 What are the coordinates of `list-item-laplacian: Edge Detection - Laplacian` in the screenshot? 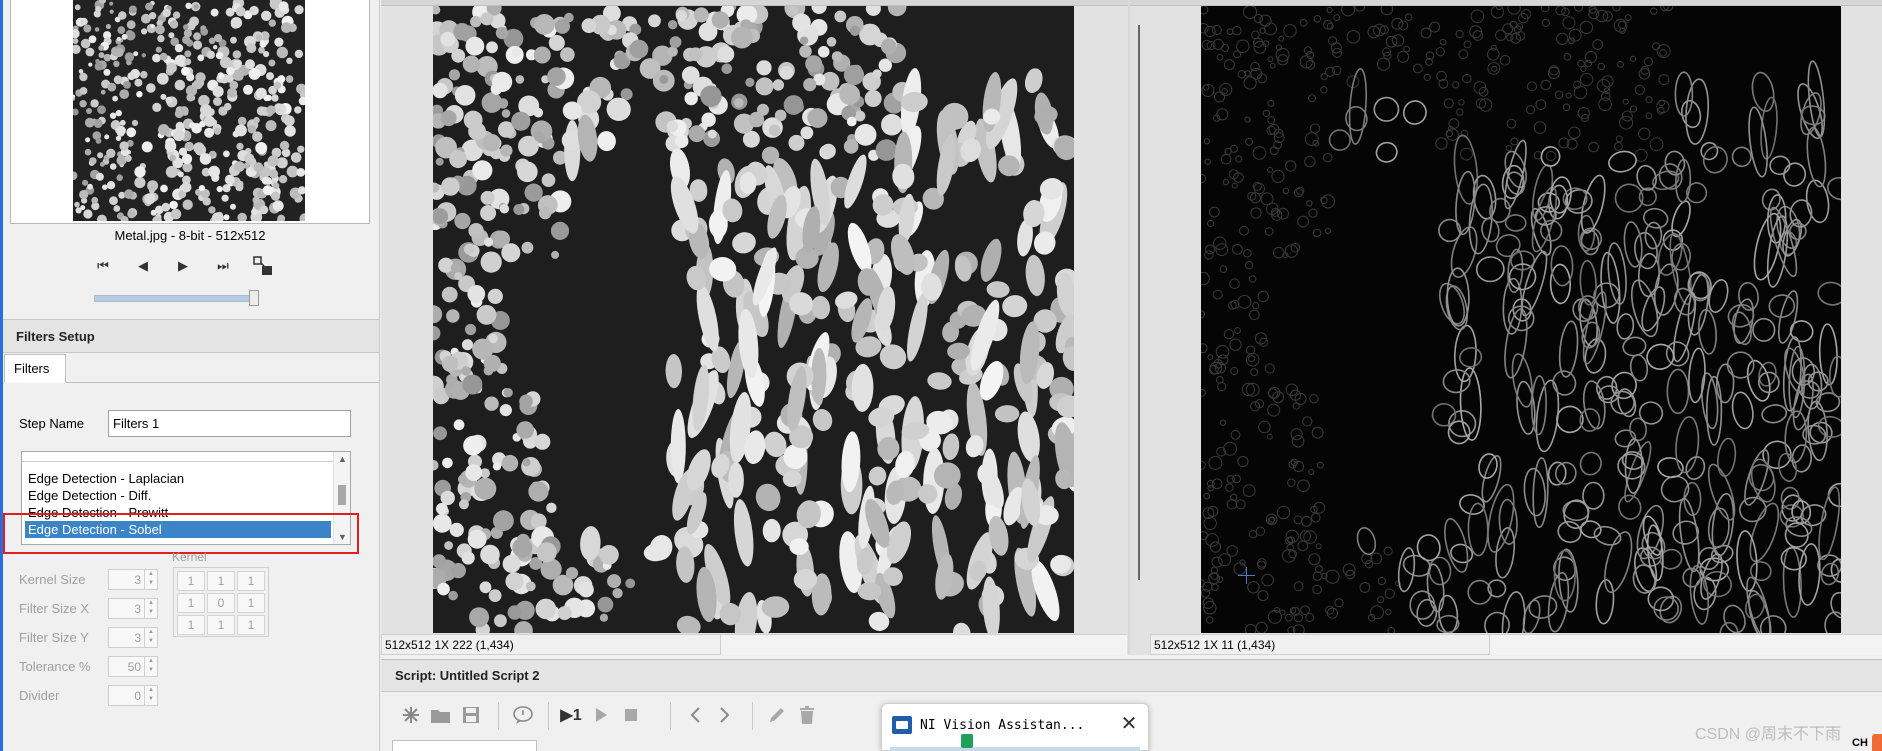 It's located at (178, 478).